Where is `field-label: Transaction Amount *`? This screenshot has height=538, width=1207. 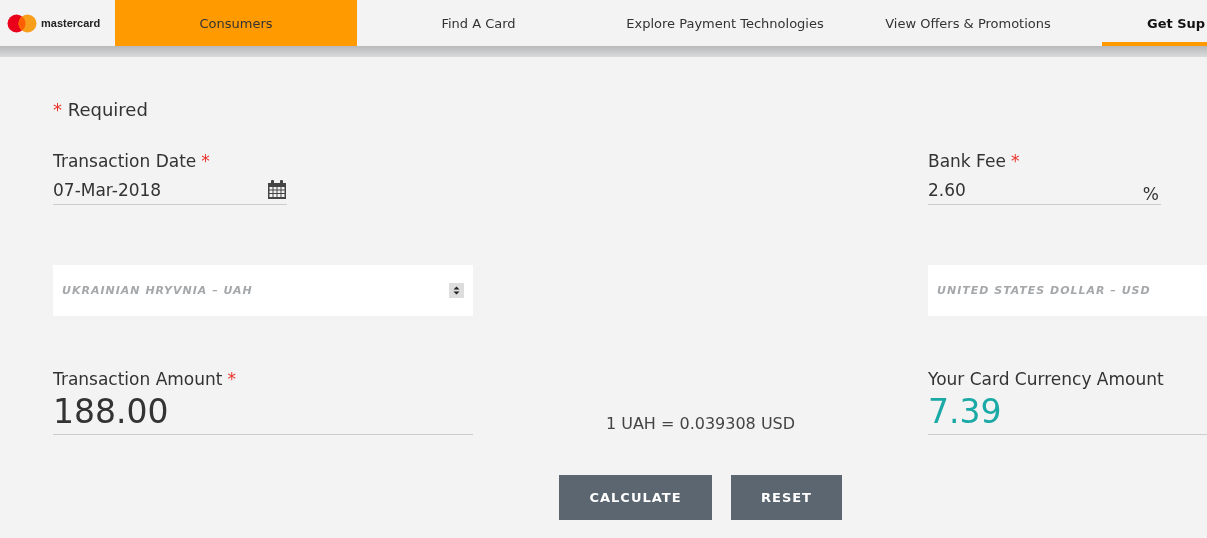 field-label: Transaction Amount * is located at coordinates (145, 379).